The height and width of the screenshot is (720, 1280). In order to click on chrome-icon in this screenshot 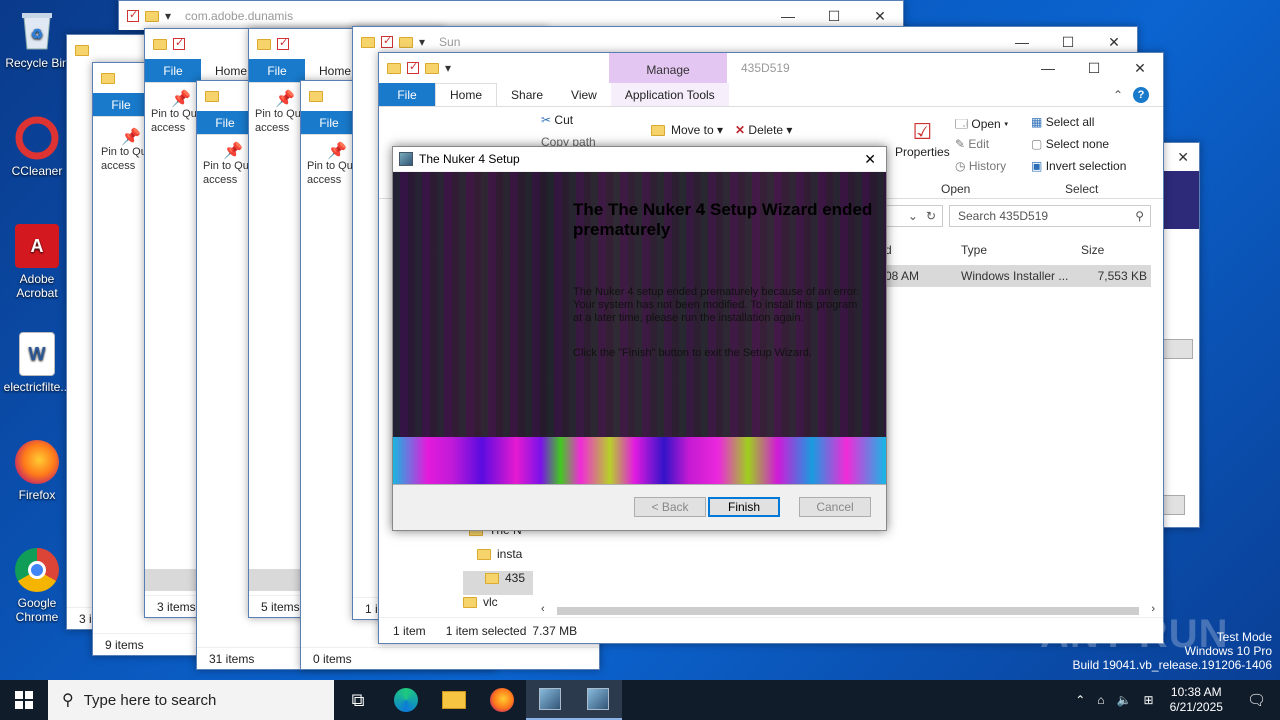, I will do `click(37, 570)`.